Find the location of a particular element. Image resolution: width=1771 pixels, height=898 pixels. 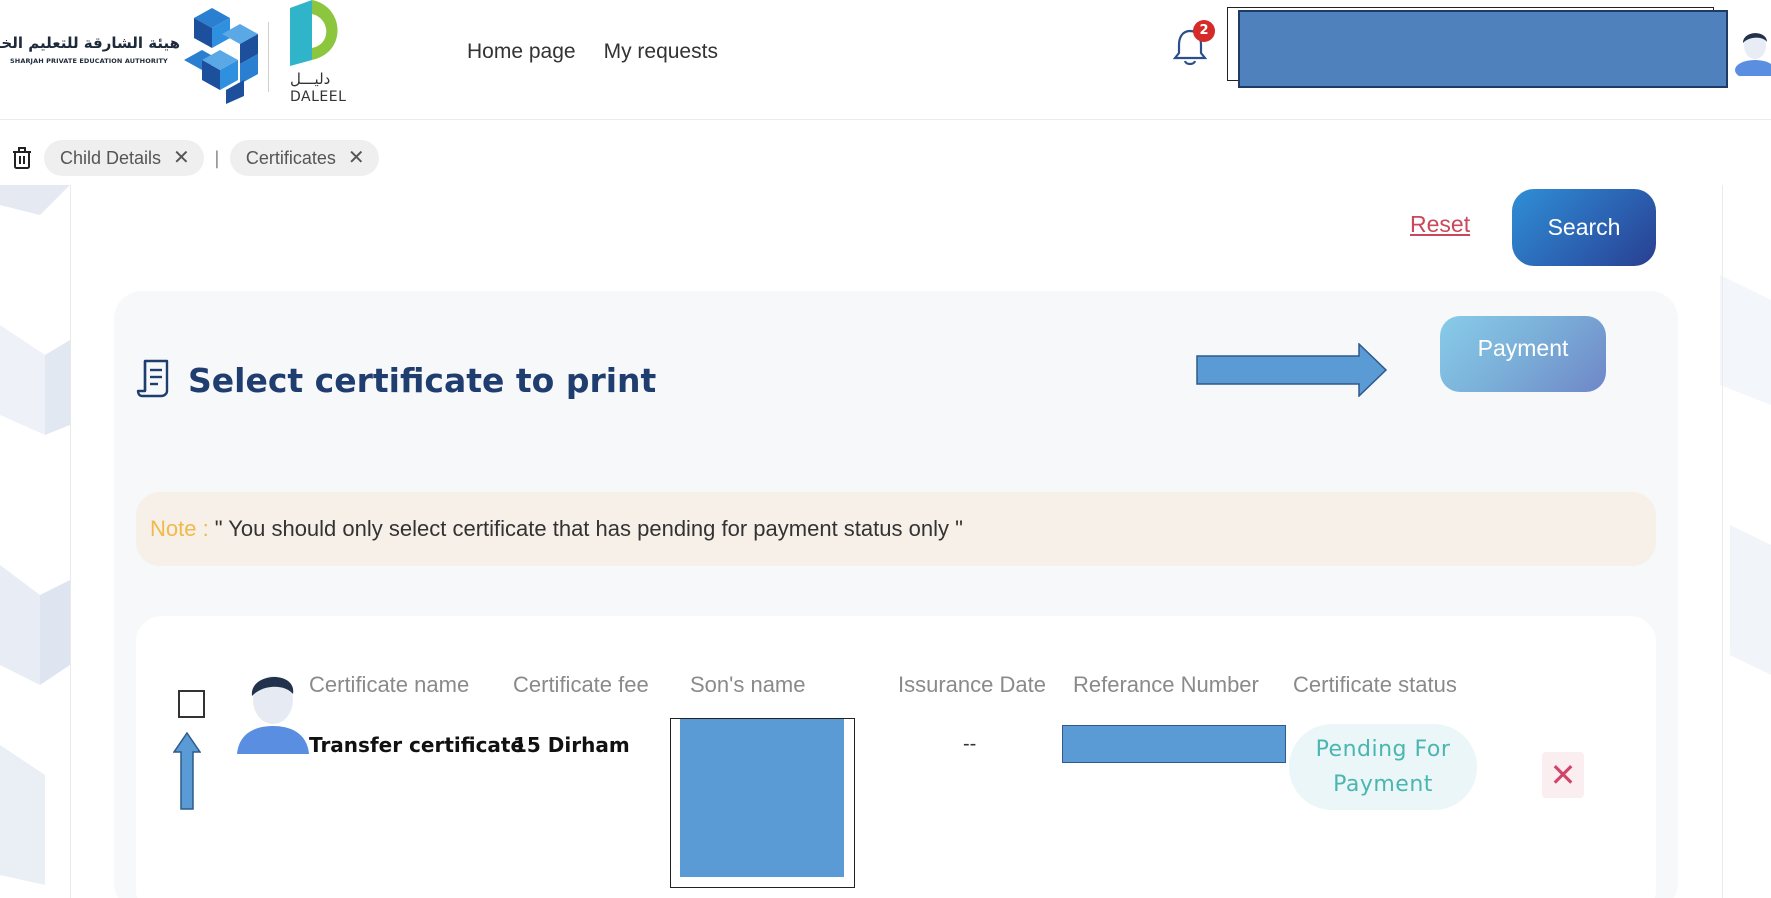

panel-title: Select certificate to print is located at coordinates (396, 380).